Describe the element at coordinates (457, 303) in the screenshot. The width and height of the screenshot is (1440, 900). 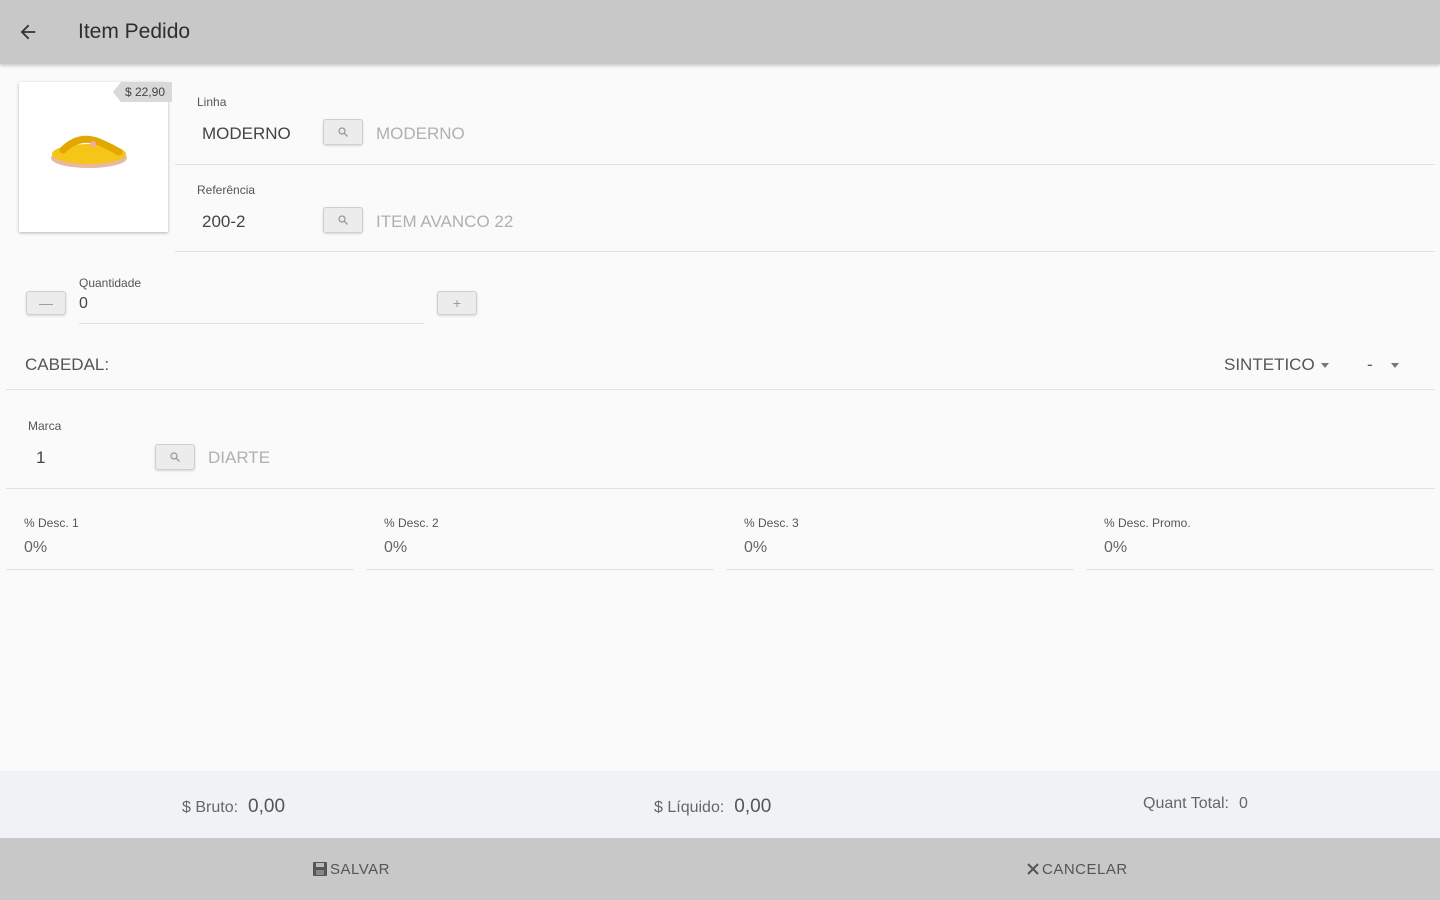
I see `quantity-increment-button: +` at that location.